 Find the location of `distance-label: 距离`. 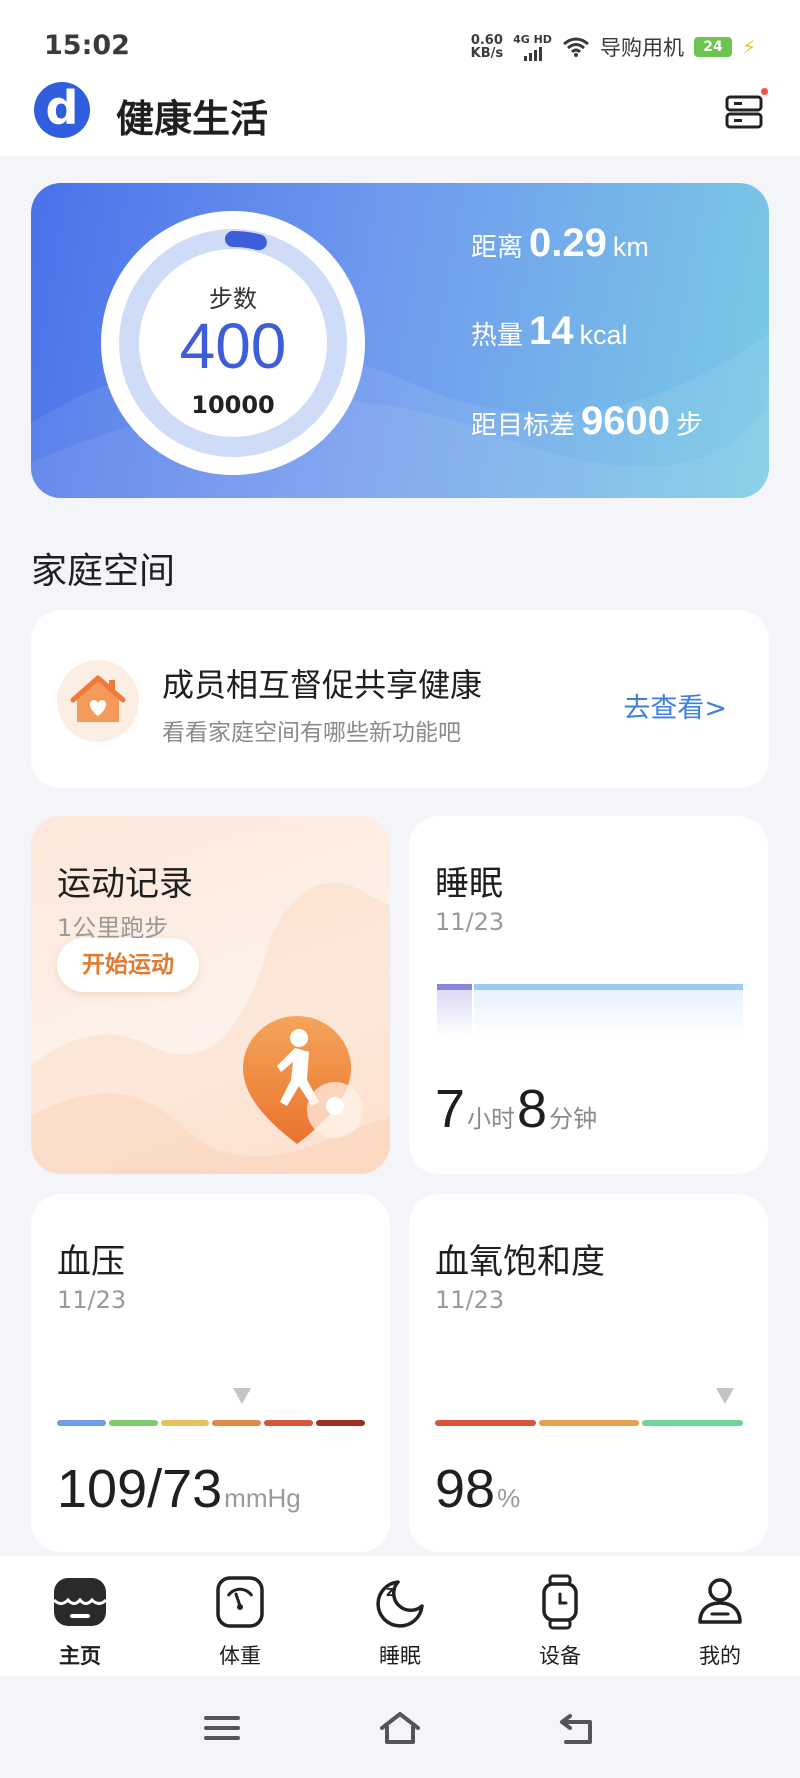

distance-label: 距离 is located at coordinates (497, 248).